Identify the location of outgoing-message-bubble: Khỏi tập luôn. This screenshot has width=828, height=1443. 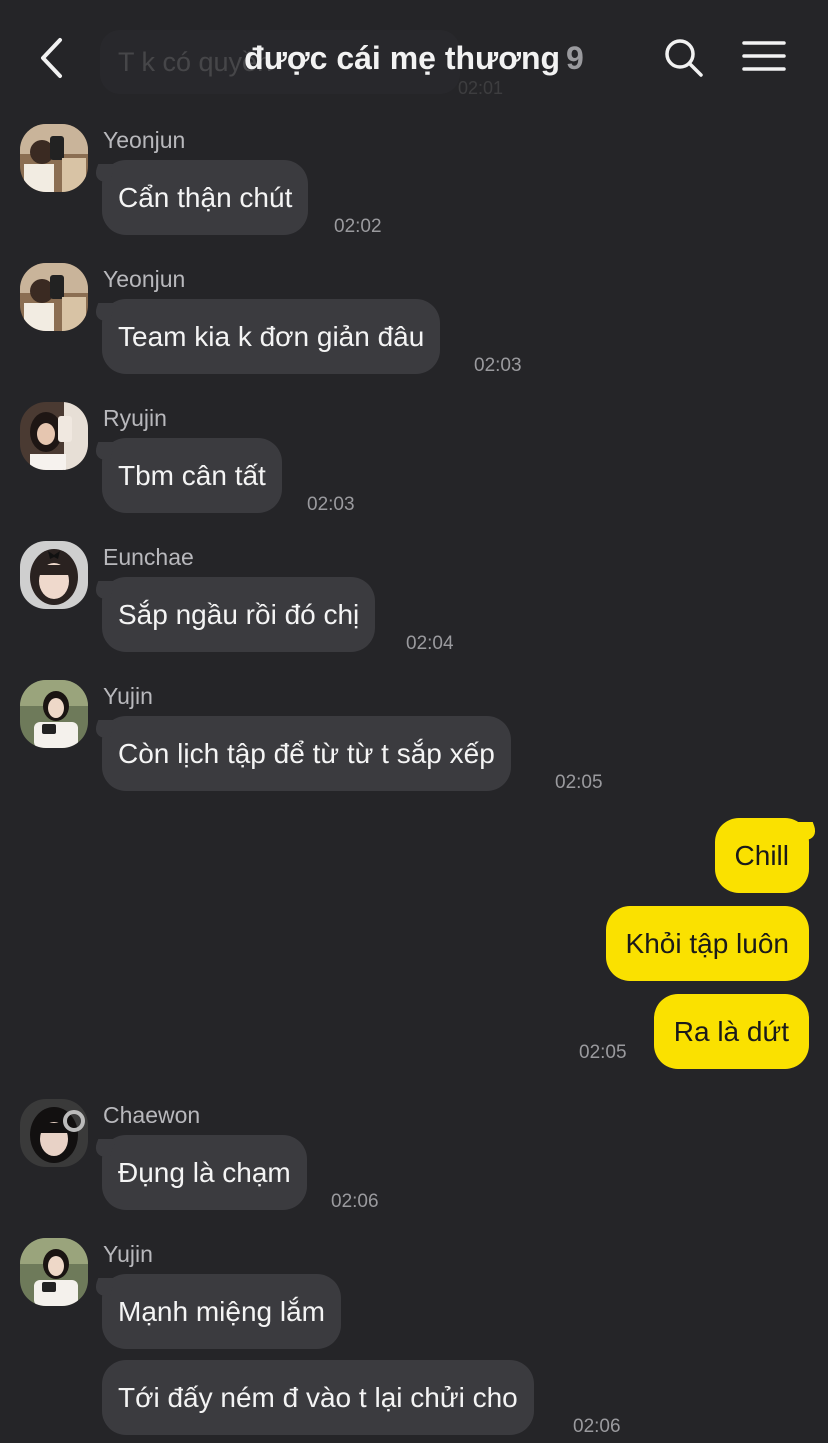
(707, 943).